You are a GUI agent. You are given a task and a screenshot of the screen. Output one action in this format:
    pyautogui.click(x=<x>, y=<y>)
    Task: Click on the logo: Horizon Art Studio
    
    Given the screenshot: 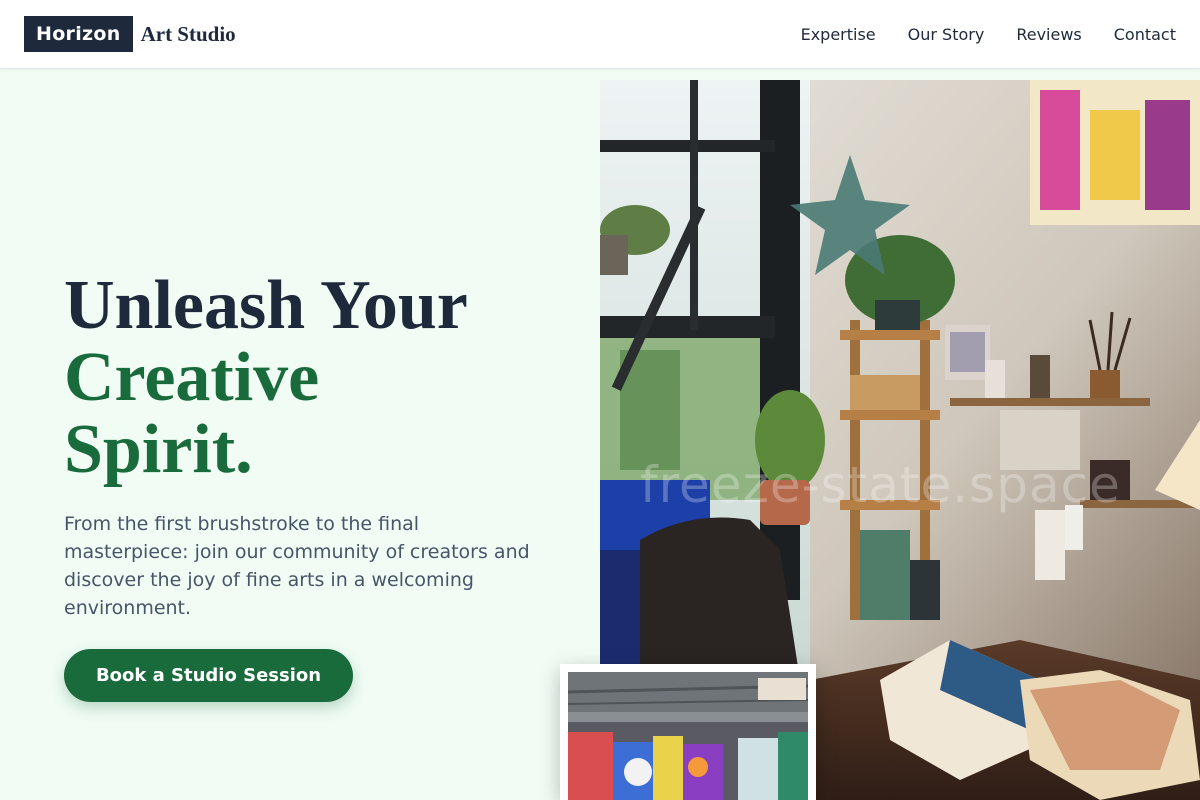 What is the action you would take?
    pyautogui.click(x=130, y=34)
    